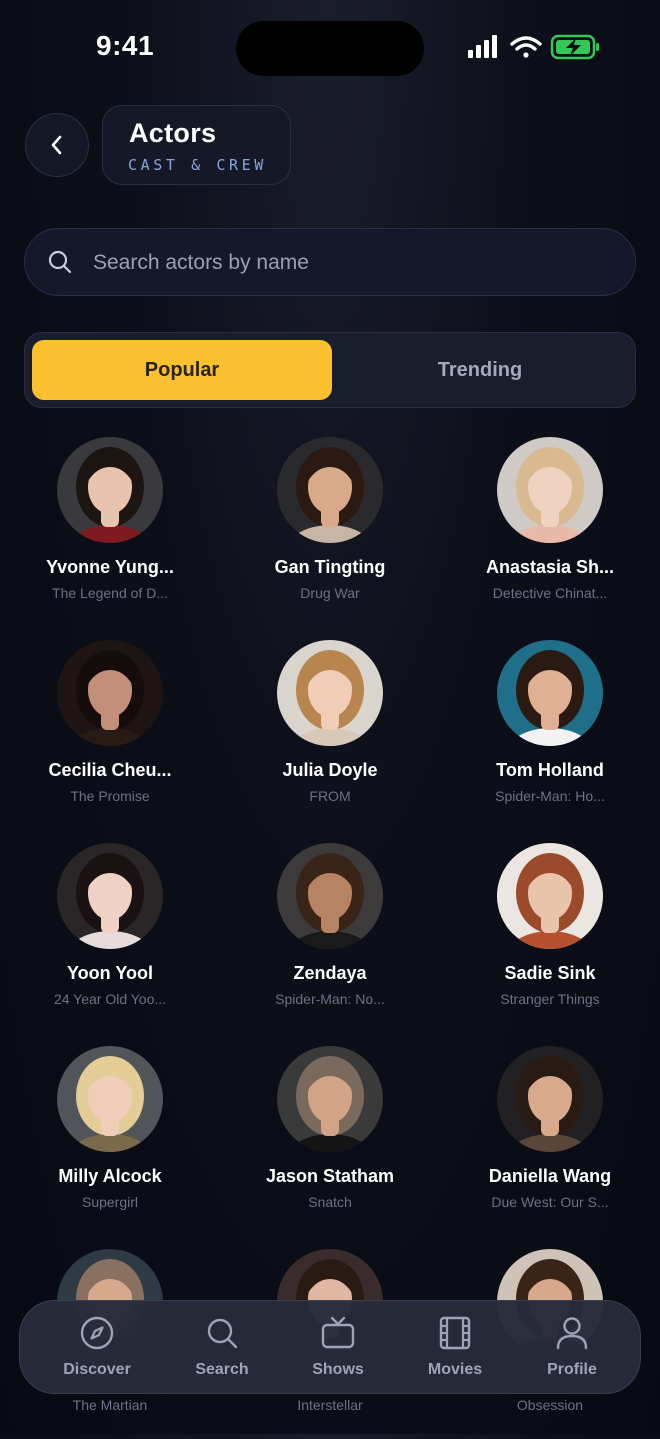  I want to click on signal-icon, so click(482, 46).